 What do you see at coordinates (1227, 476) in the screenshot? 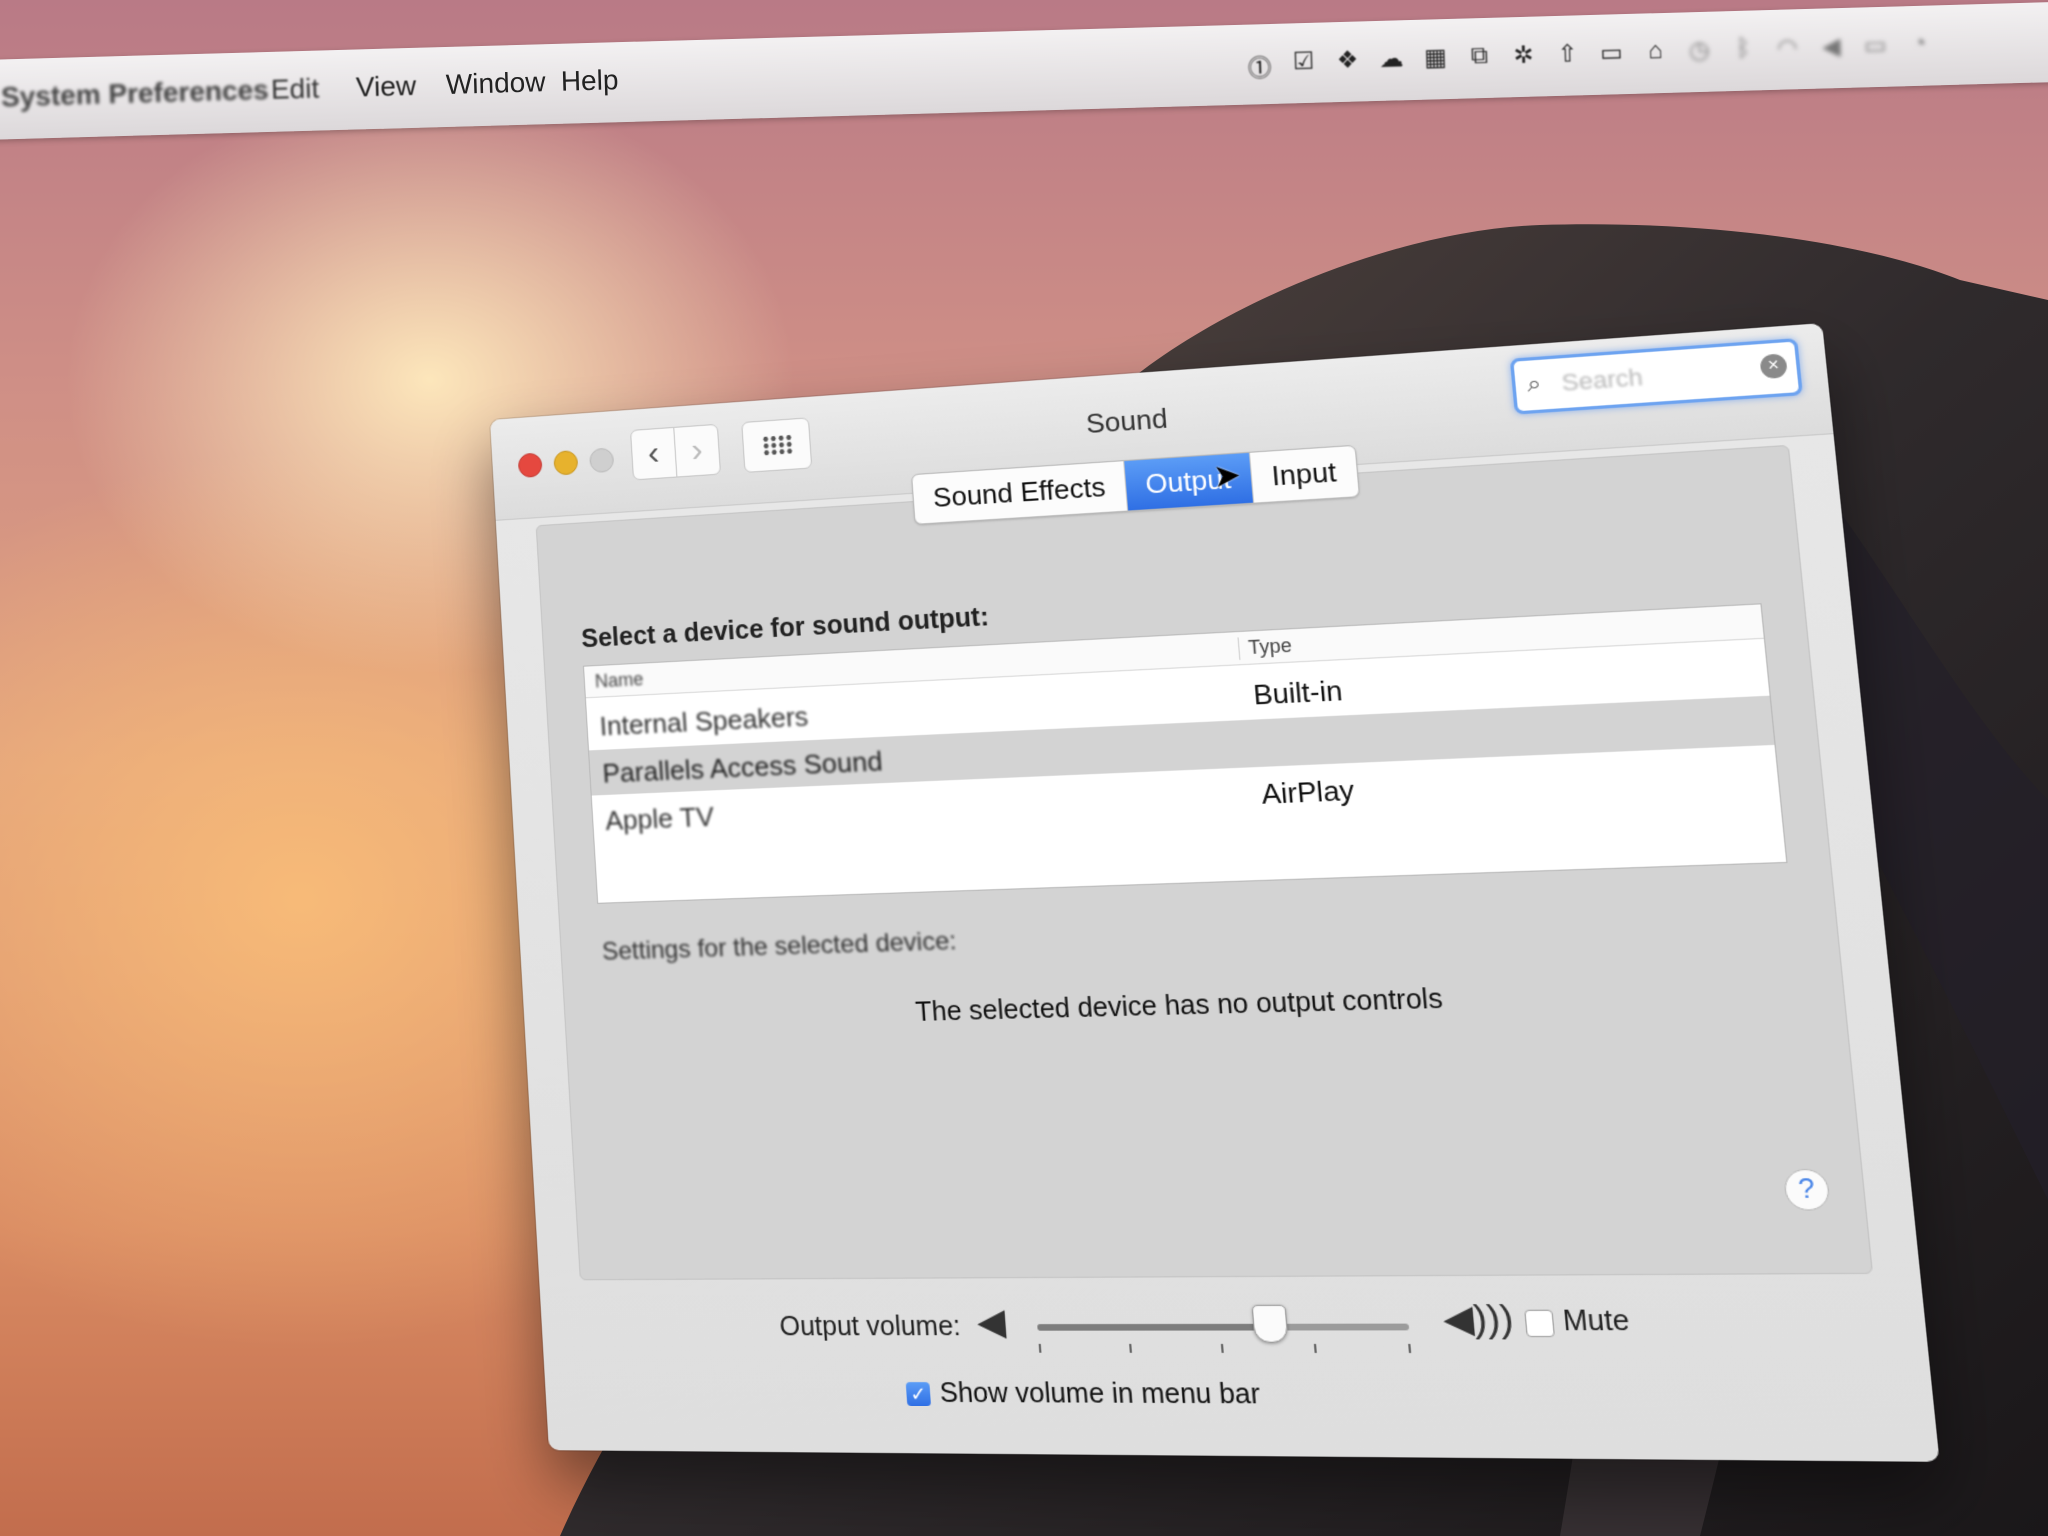
I see `mouse-cursor-icon: ➤` at bounding box center [1227, 476].